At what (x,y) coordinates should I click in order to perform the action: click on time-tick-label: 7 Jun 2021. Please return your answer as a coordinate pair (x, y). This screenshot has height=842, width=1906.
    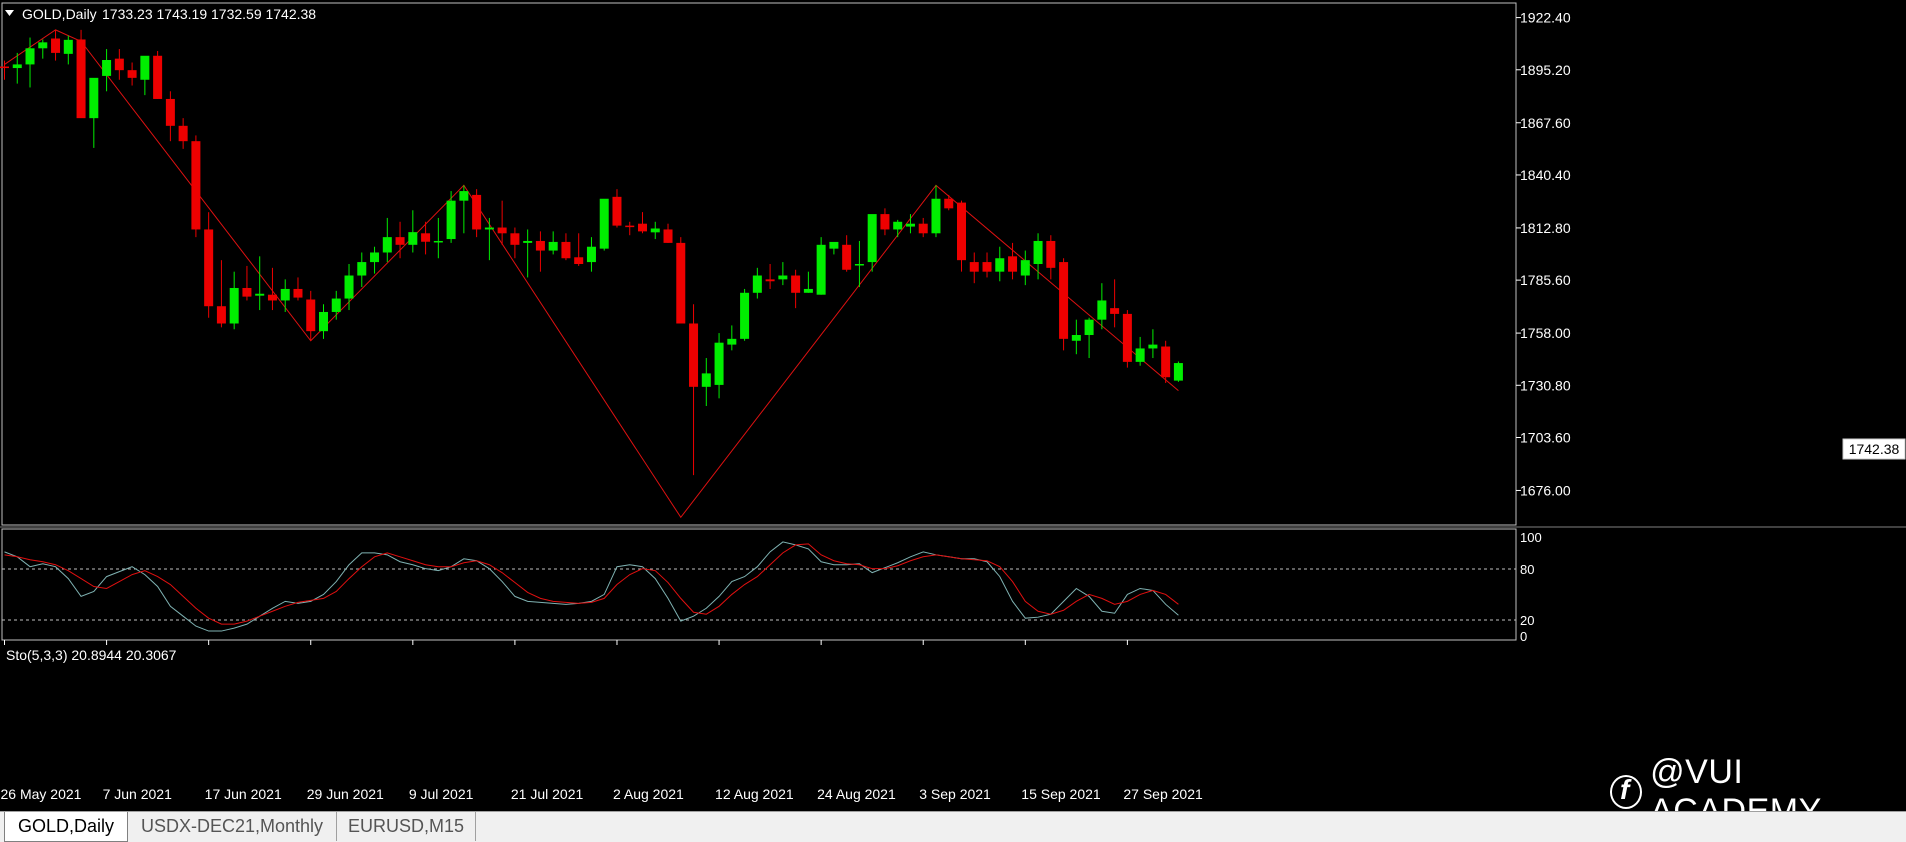
    Looking at the image, I should click on (137, 794).